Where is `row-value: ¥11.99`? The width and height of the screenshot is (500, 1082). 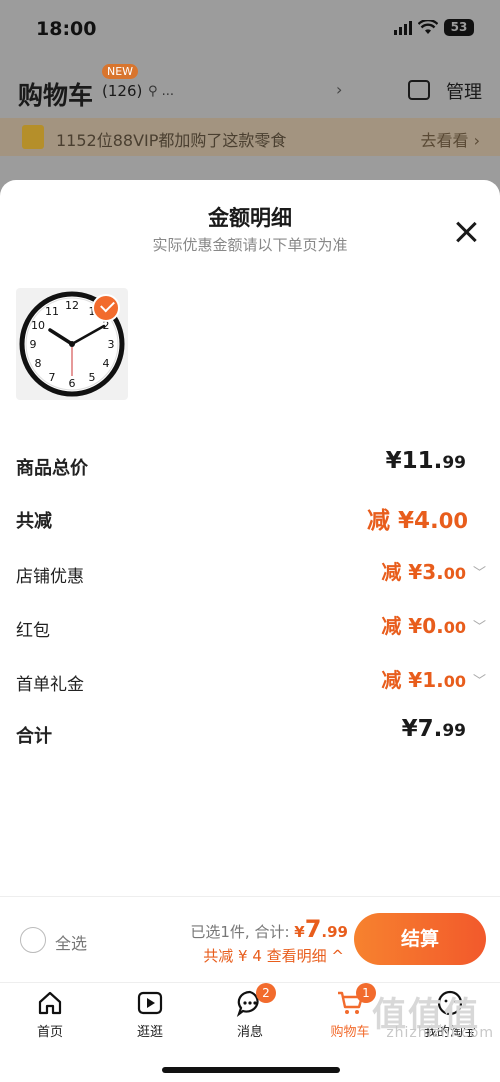 row-value: ¥11.99 is located at coordinates (425, 461).